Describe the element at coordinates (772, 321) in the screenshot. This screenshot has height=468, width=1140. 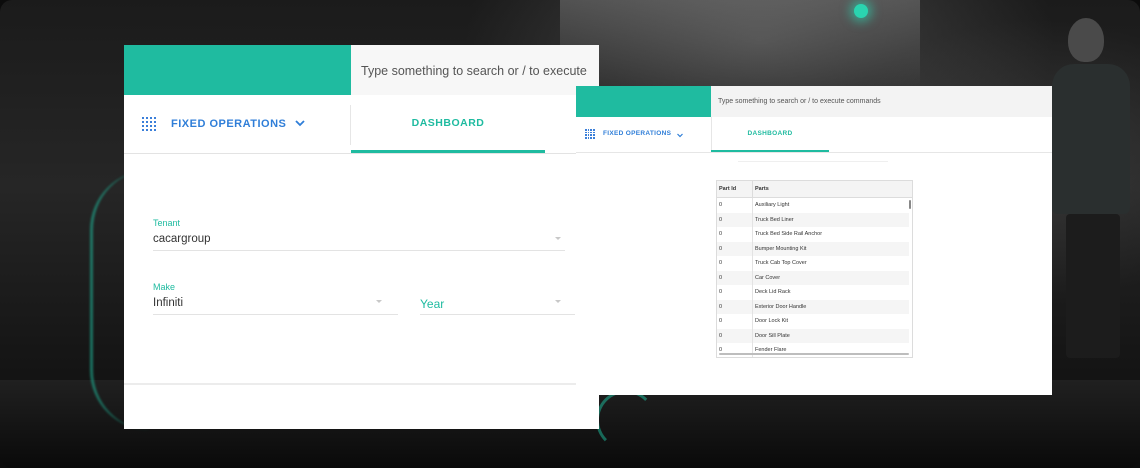
I see `cell-part-name: Door Lock Kit` at that location.